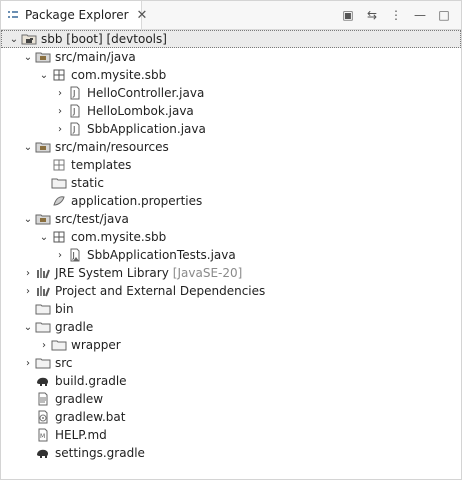  Describe the element at coordinates (96, 345) in the screenshot. I see `wrapper-label: wrapper` at that location.